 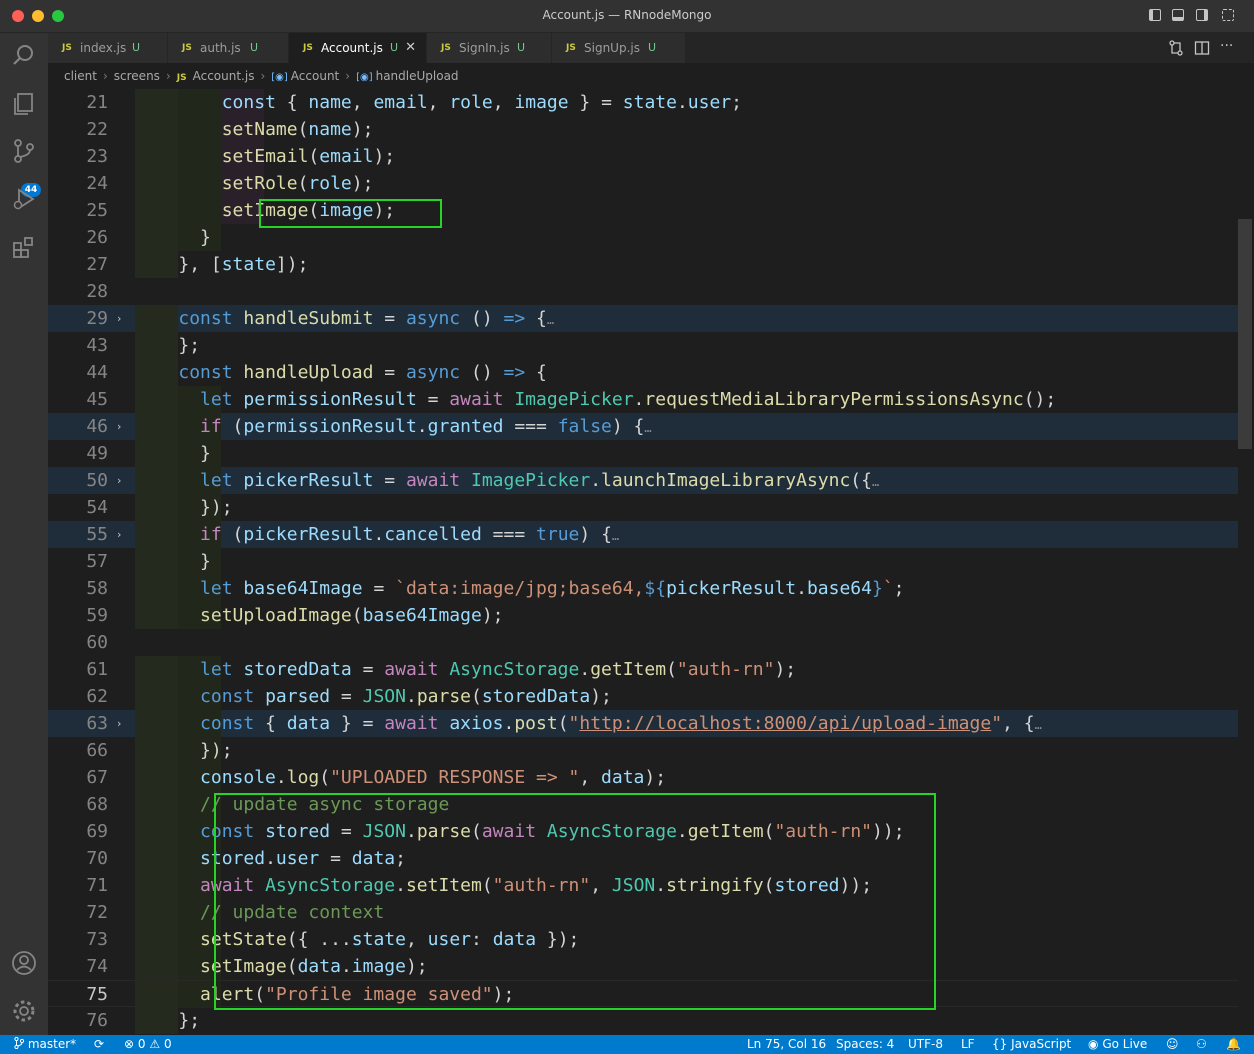 What do you see at coordinates (643, 372) in the screenshot?
I see `code-line: 44 const handleUpload = async () => {` at bounding box center [643, 372].